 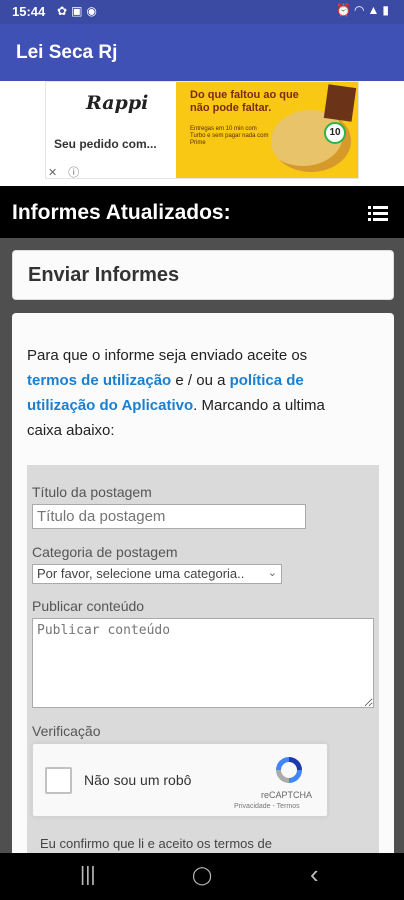 I want to click on ad-badge: 10, so click(x=335, y=133).